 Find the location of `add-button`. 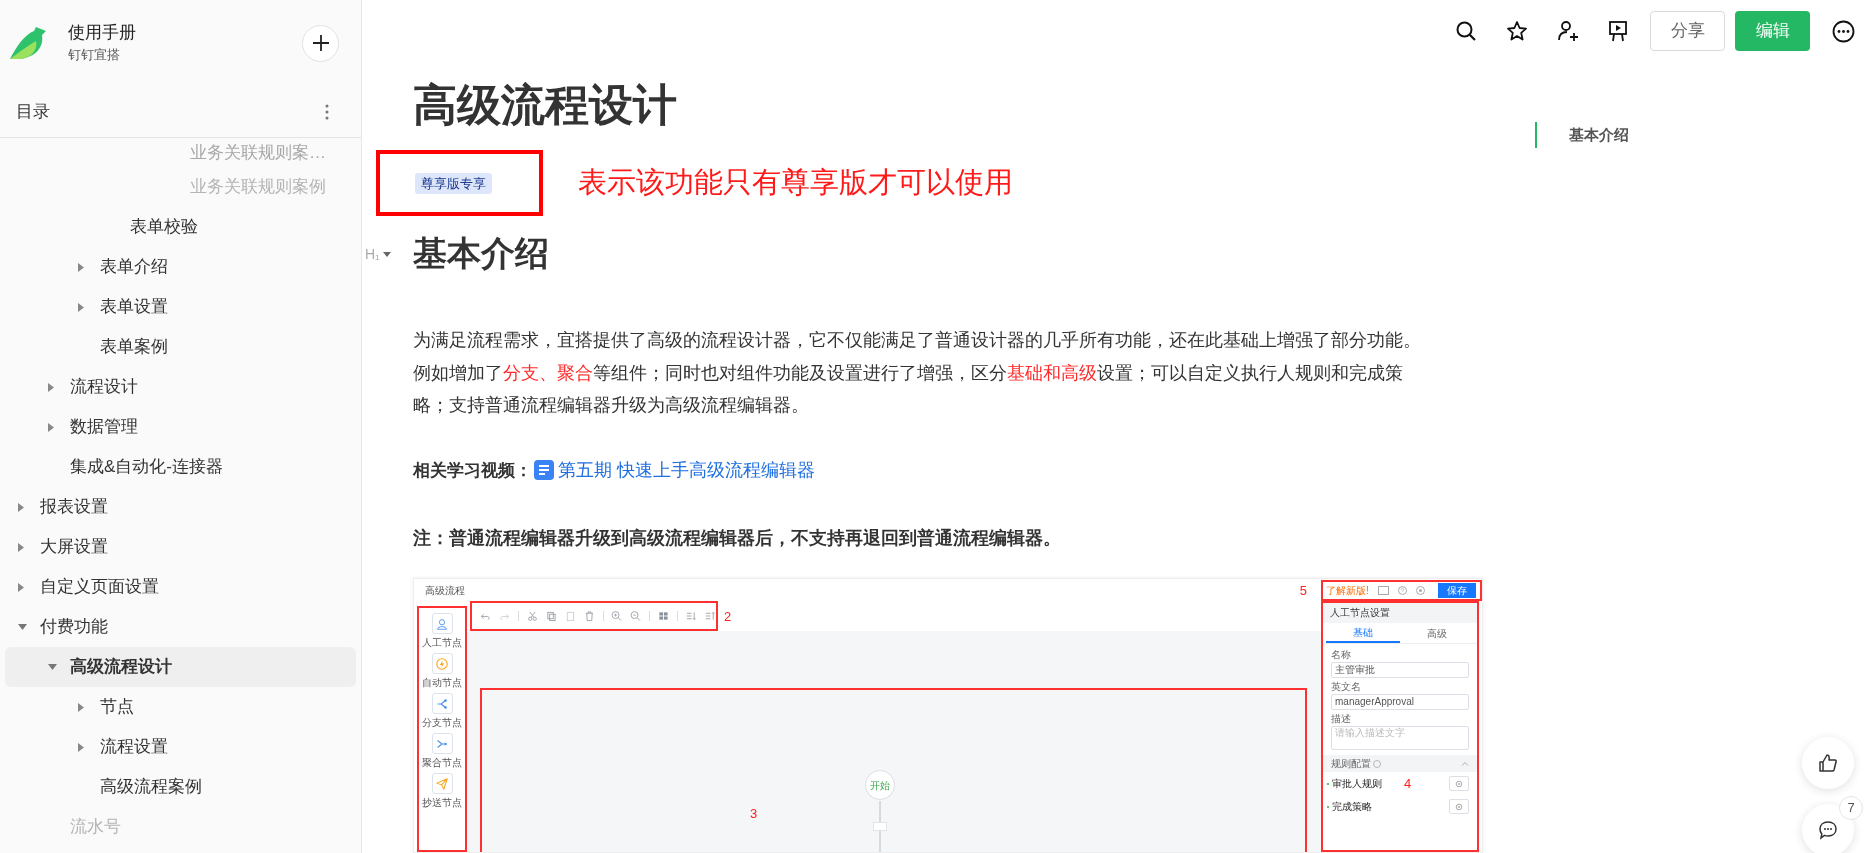

add-button is located at coordinates (320, 43).